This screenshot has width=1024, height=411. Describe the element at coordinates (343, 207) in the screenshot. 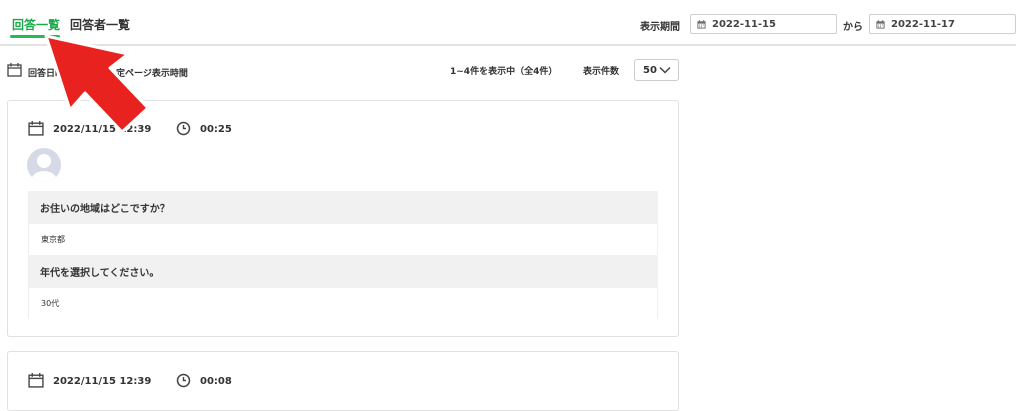

I see `question-text: お住いの地域はどこですか？` at that location.